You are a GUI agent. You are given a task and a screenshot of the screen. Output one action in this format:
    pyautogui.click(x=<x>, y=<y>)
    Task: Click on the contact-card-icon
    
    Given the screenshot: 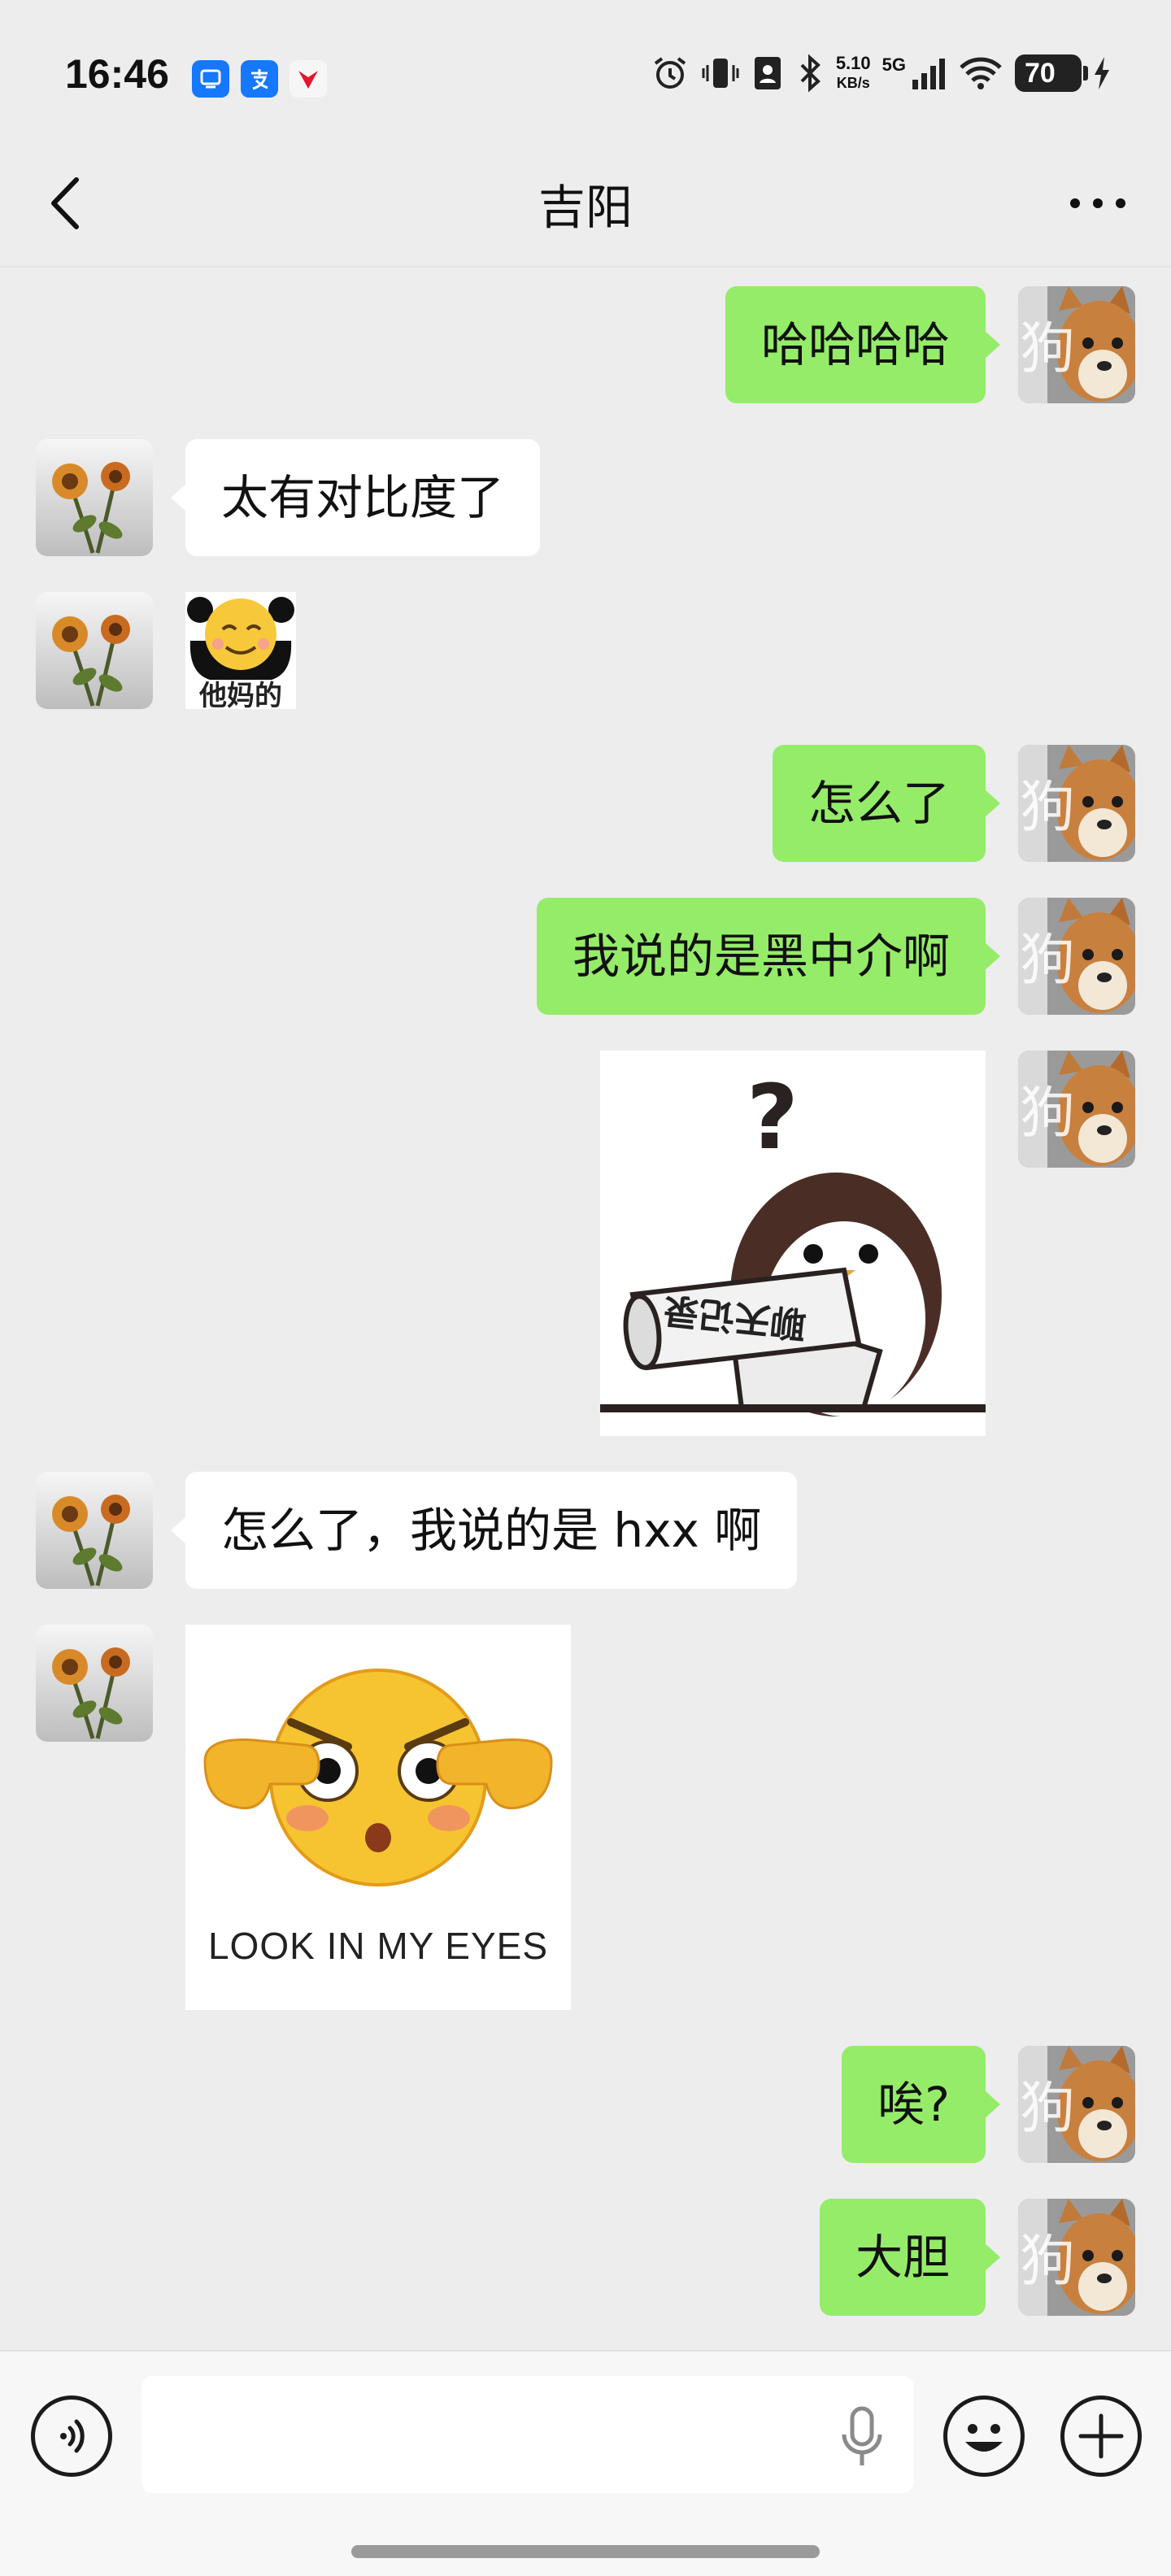 What is the action you would take?
    pyautogui.click(x=767, y=73)
    